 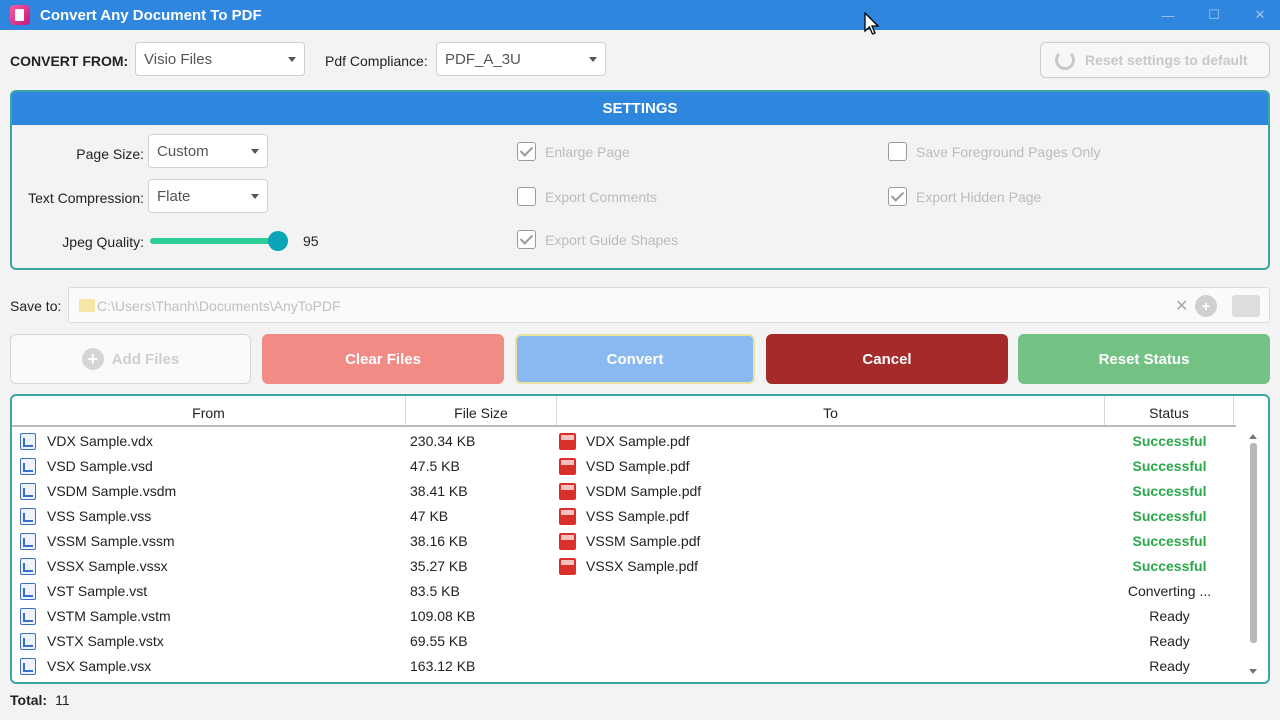 I want to click on table-header: From File Size To Status, so click(x=624, y=411).